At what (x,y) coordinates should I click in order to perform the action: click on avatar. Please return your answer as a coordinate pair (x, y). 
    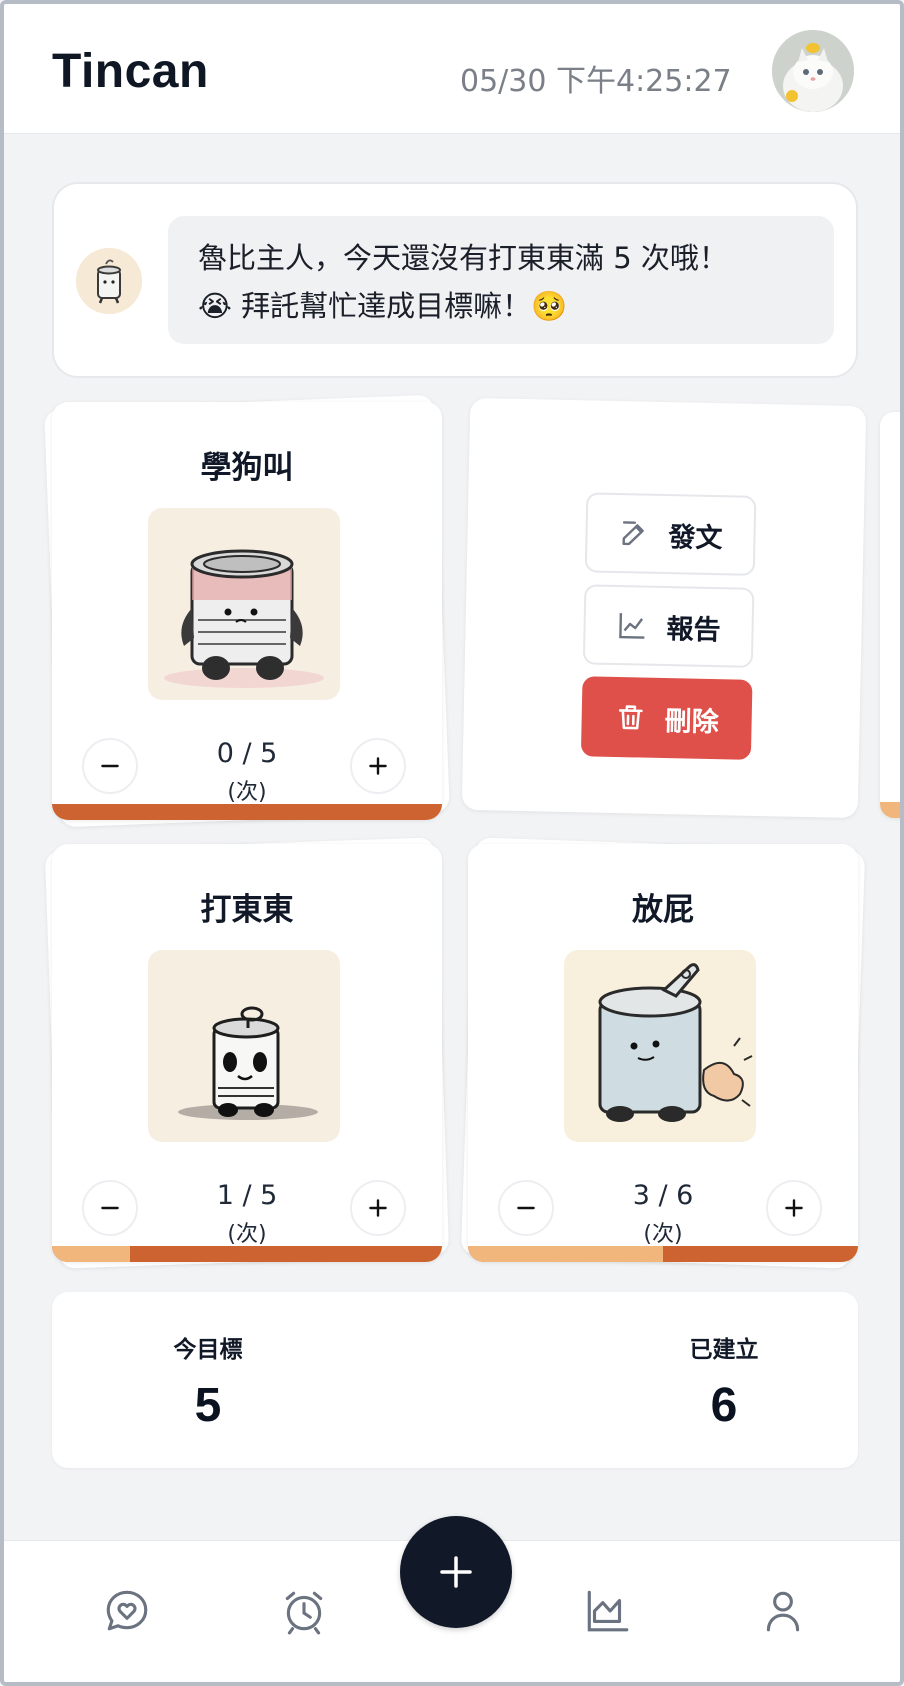
    Looking at the image, I should click on (813, 71).